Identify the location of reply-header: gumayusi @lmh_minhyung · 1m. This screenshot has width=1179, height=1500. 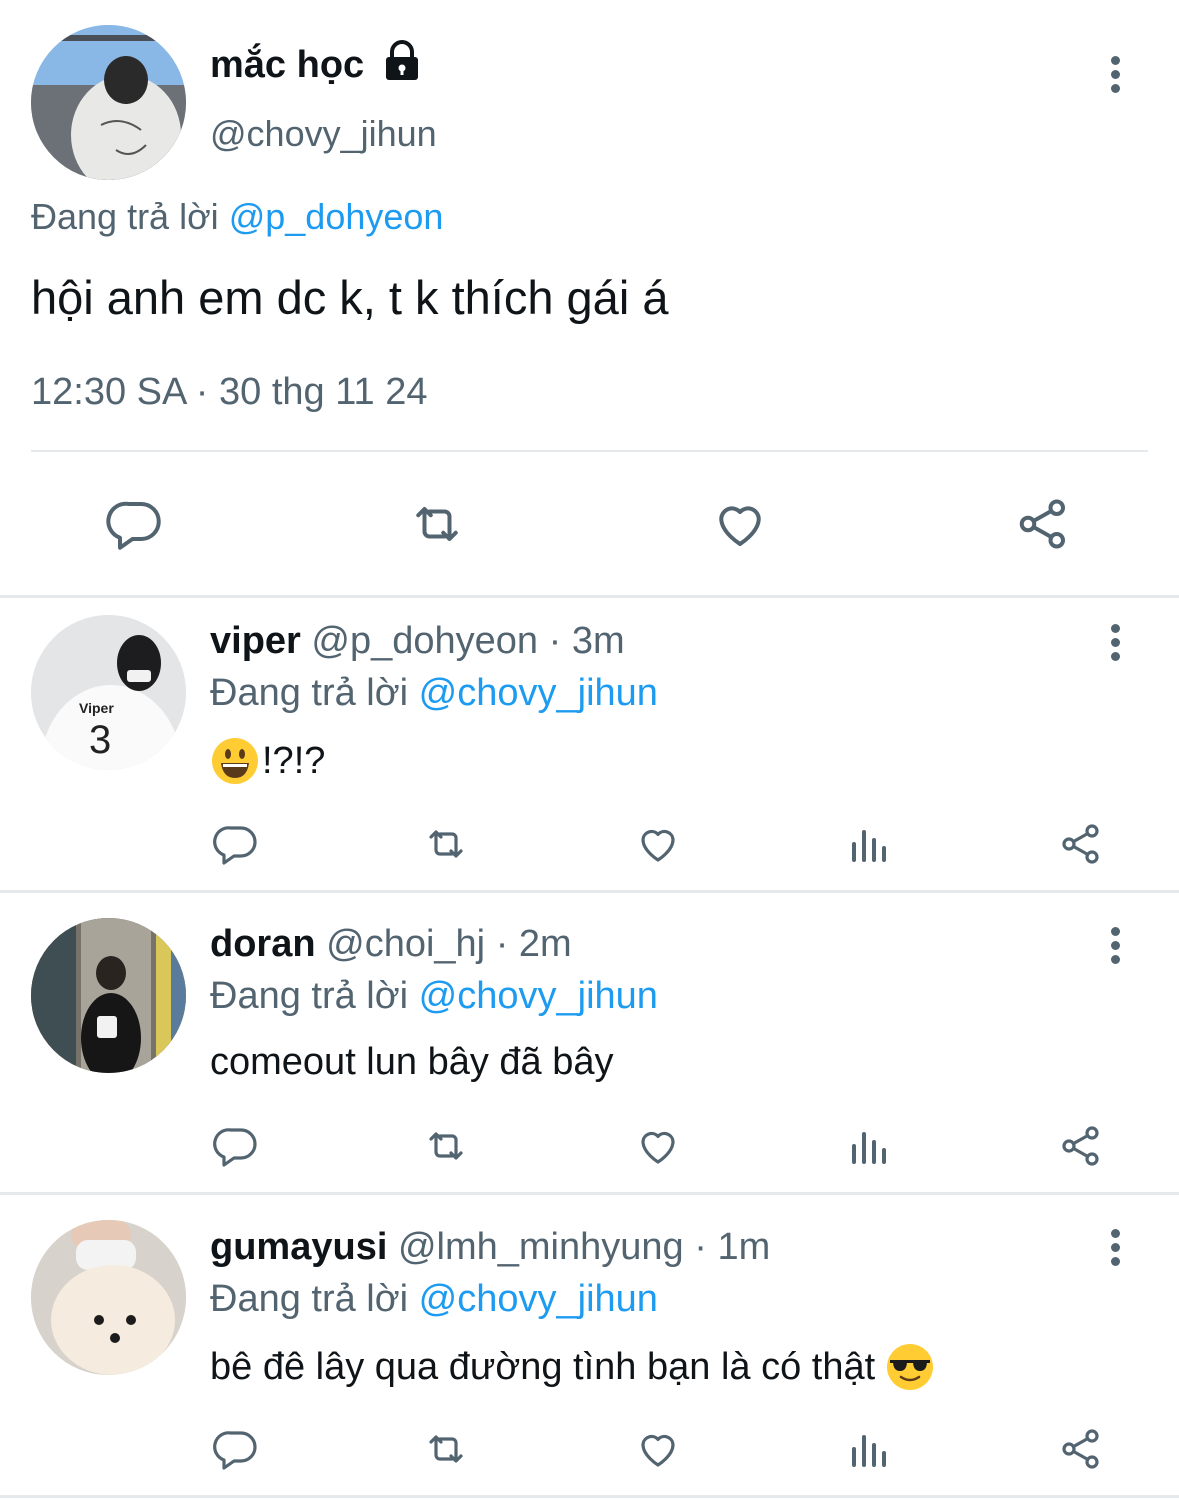
(490, 1247).